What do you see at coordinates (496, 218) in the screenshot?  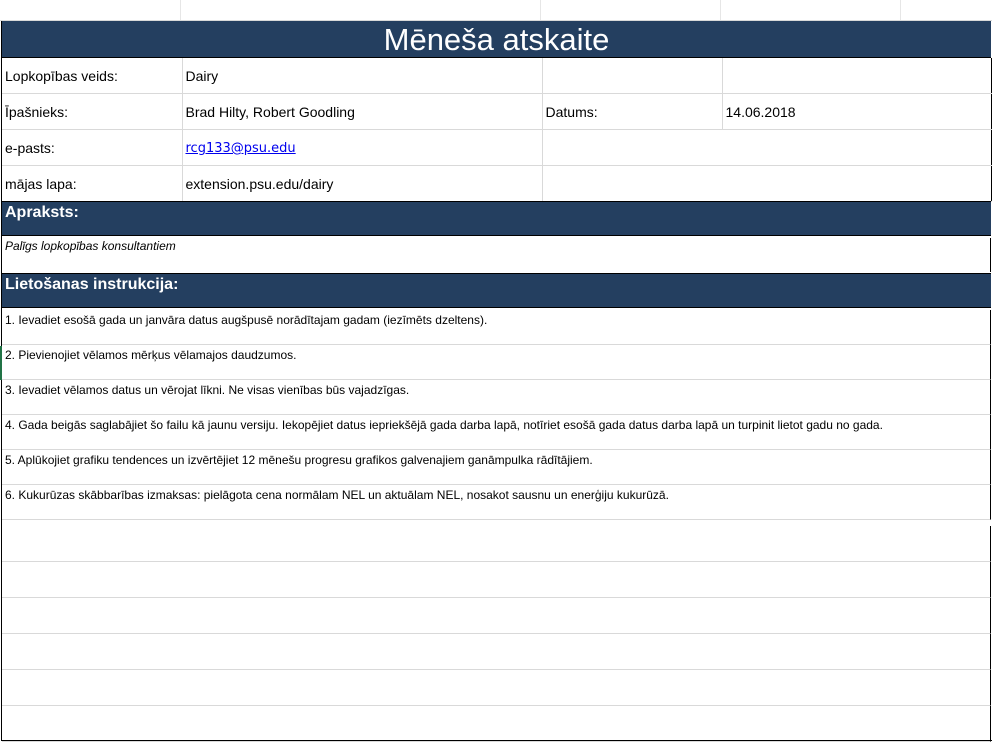 I see `description-header: Apraksts:` at bounding box center [496, 218].